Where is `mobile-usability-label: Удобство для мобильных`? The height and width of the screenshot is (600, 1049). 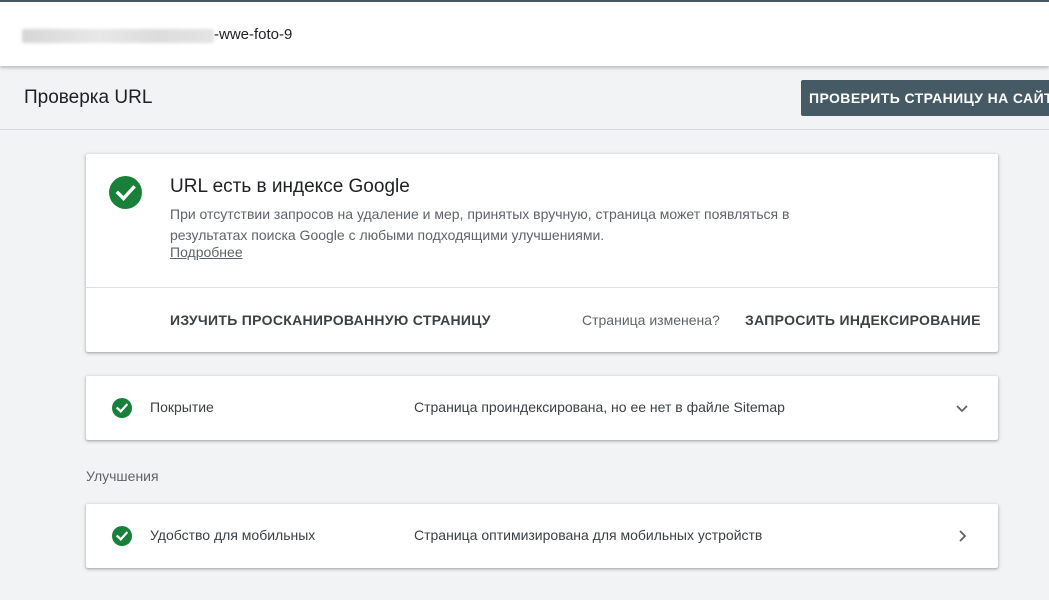 mobile-usability-label: Удобство для мобильных is located at coordinates (233, 535).